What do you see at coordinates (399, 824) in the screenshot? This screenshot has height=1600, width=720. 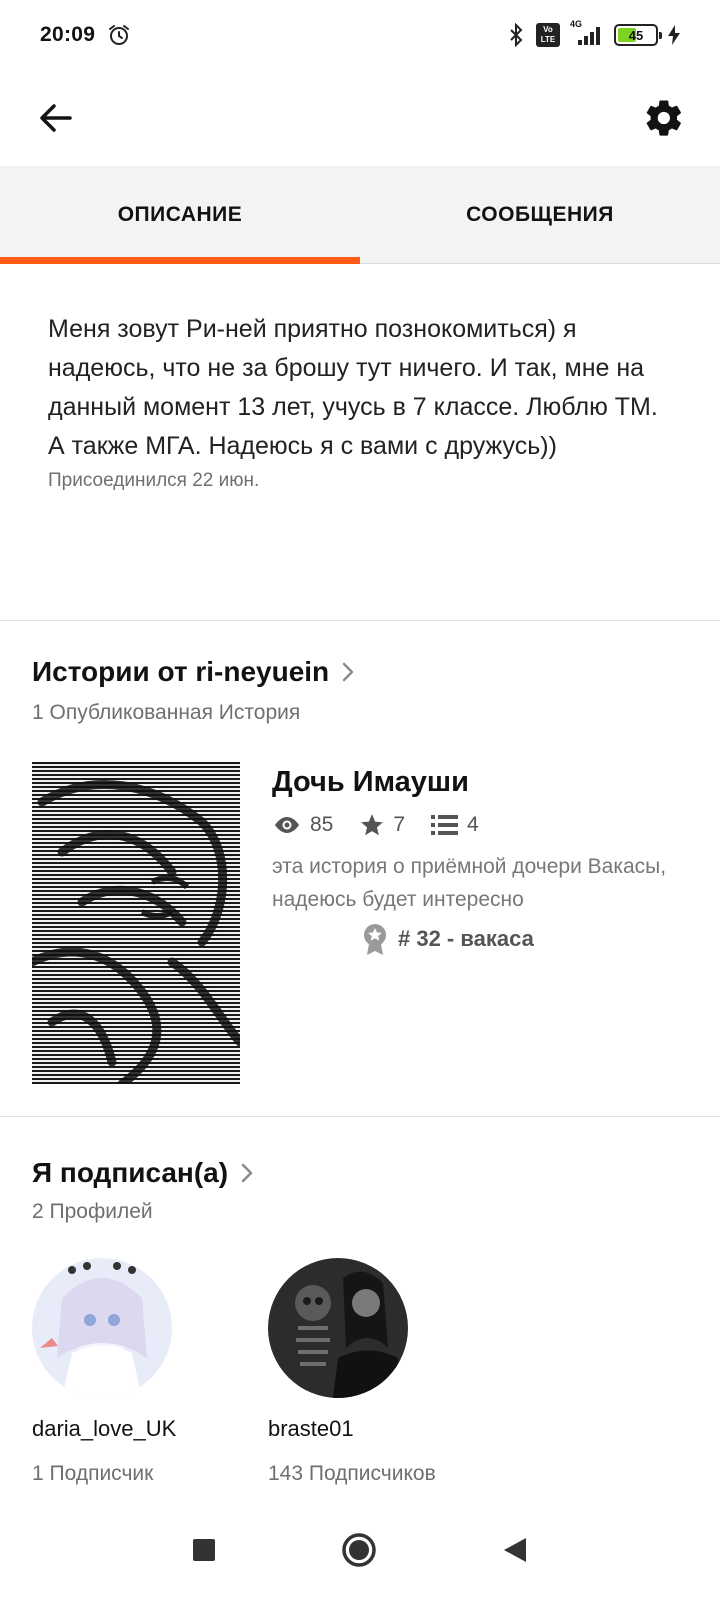 I see `votes-count: 7` at bounding box center [399, 824].